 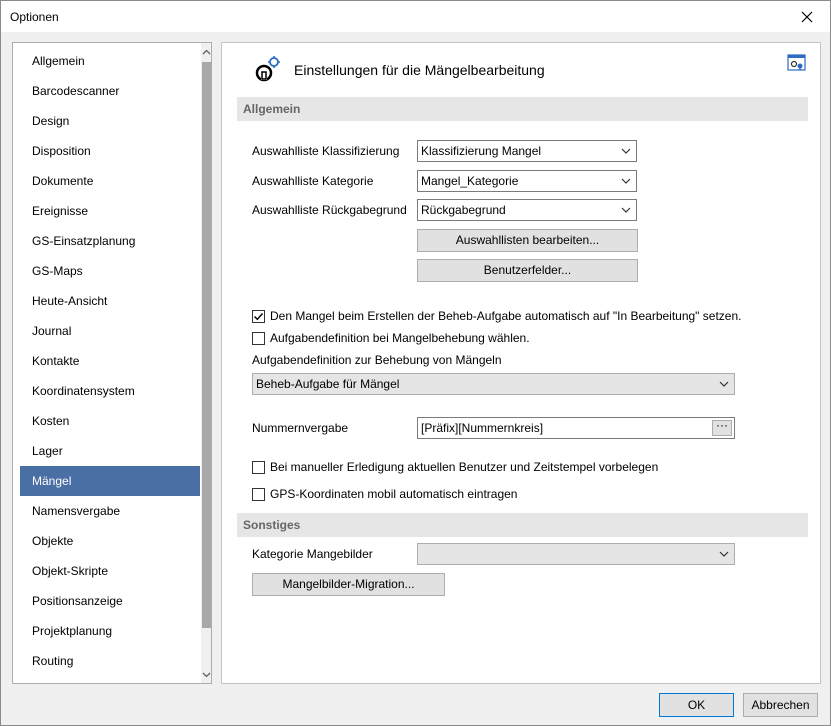 I want to click on section-header-allgemein: Allgemein, so click(x=522, y=109).